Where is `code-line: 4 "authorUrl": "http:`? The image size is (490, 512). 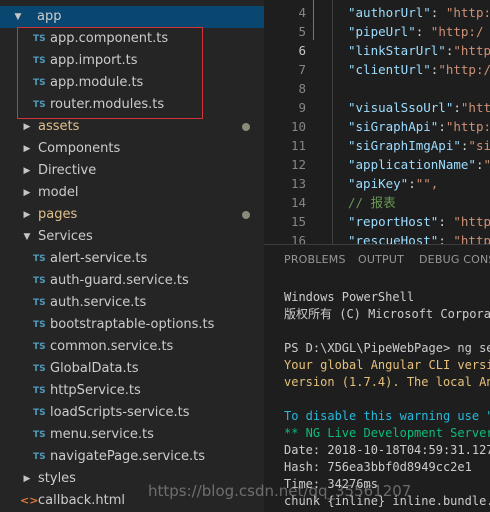 code-line: 4 "authorUrl": "http: is located at coordinates (377, 12).